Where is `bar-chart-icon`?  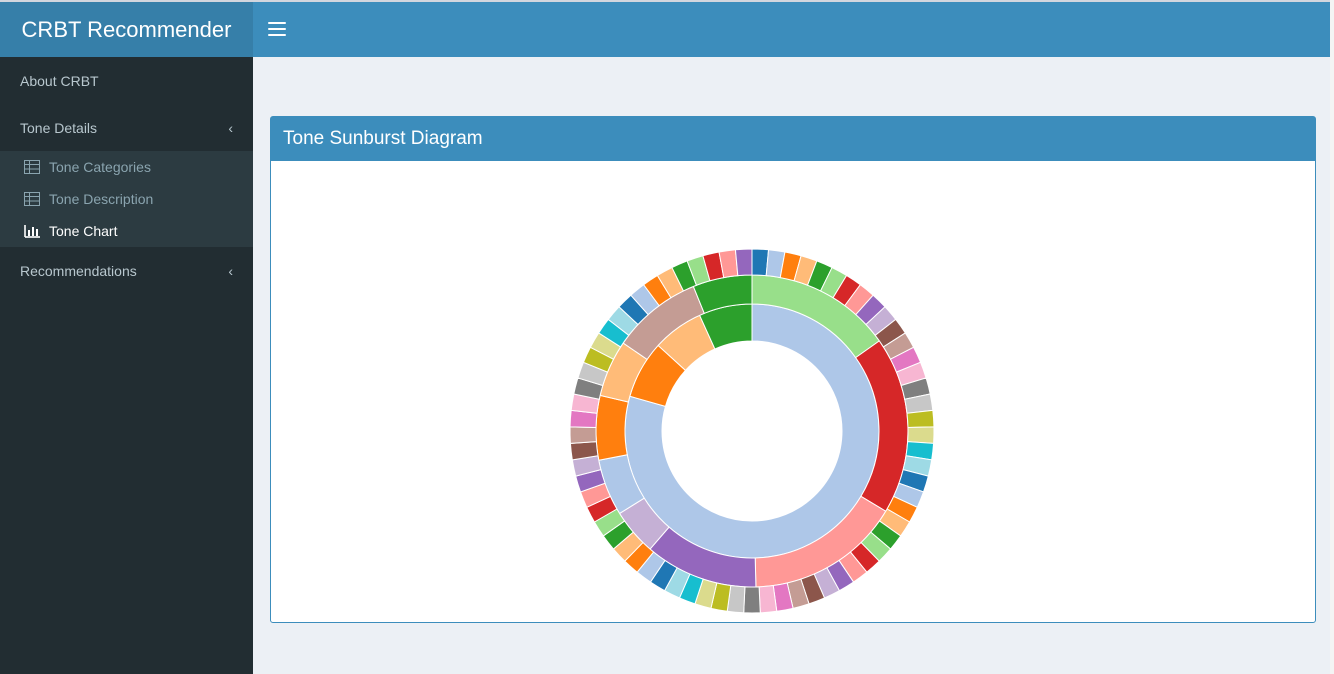 bar-chart-icon is located at coordinates (32, 231).